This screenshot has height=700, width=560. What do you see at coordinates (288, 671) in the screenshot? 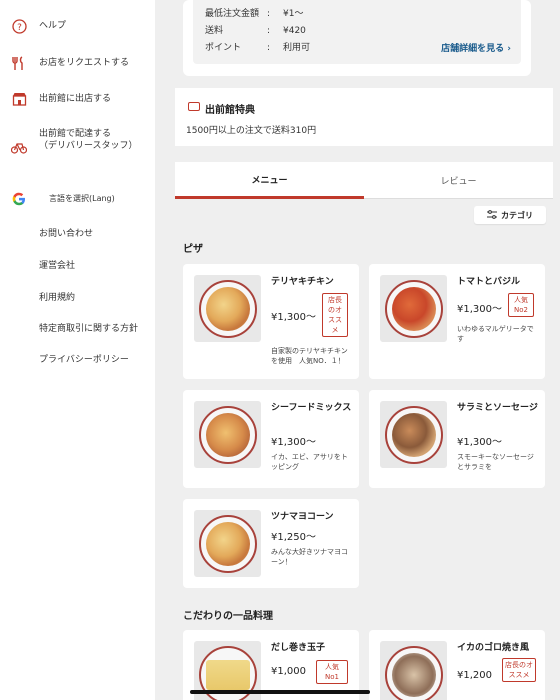
I see `menu-item-price: ¥1,000` at bounding box center [288, 671].